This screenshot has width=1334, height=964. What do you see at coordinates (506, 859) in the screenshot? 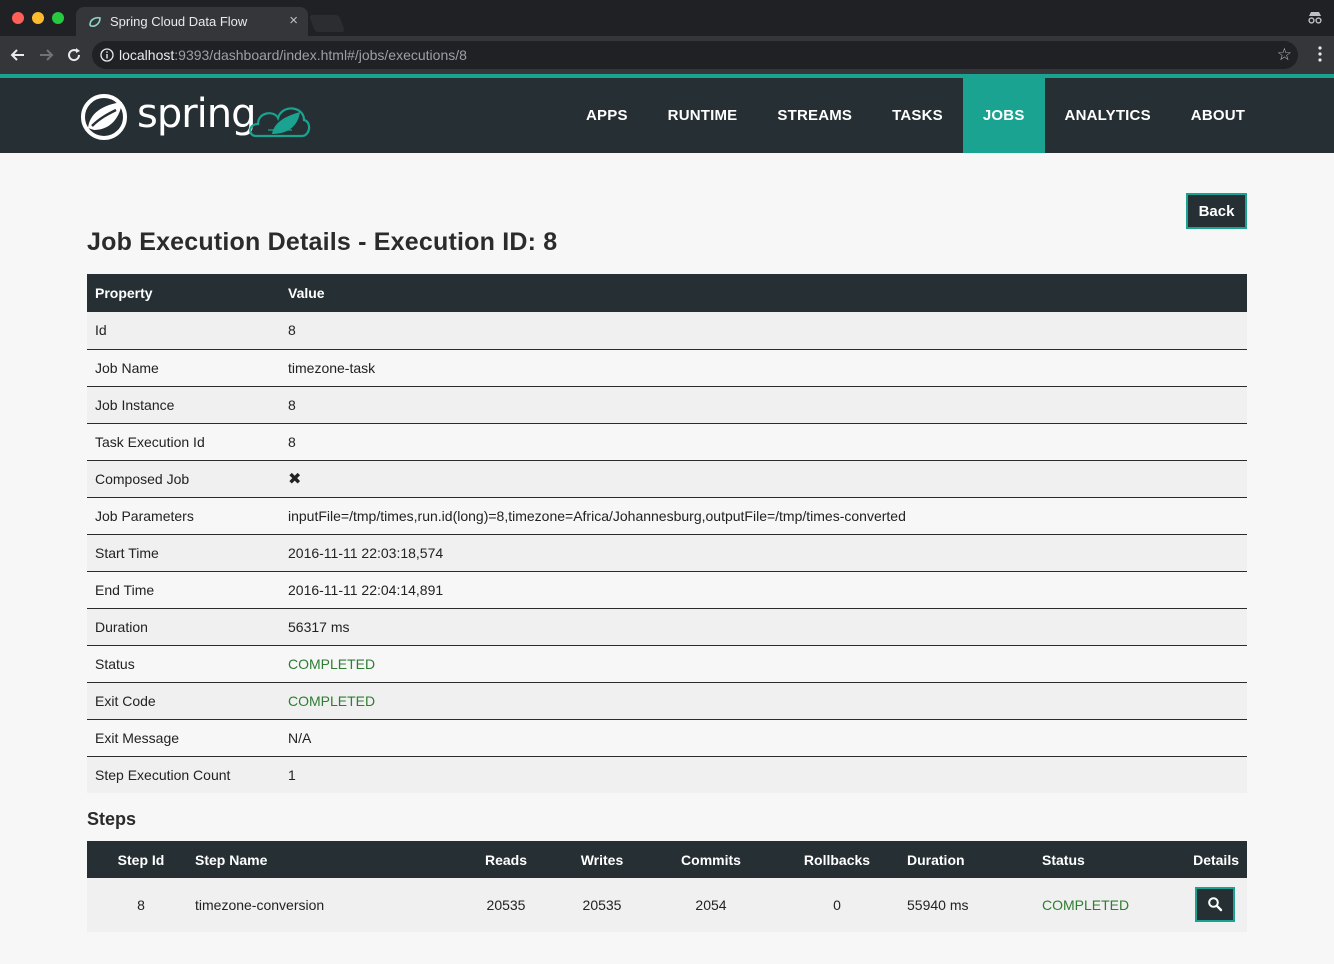
I see `column-header-reads: Reads` at bounding box center [506, 859].